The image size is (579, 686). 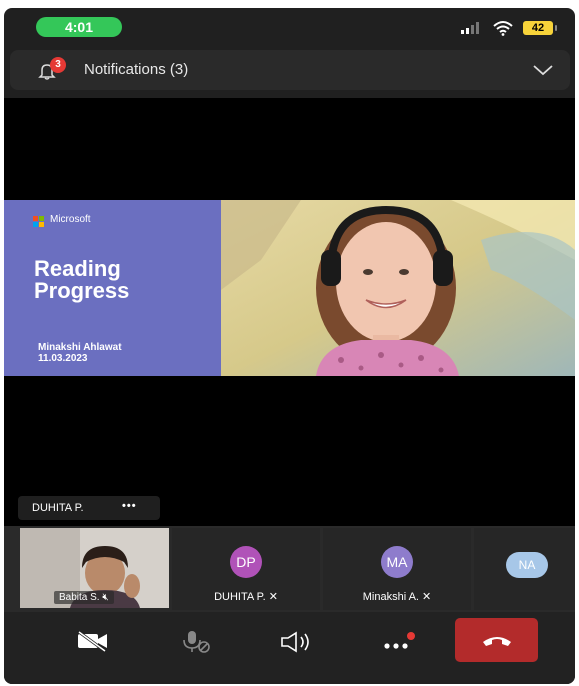 I want to click on end-call-button, so click(x=496, y=640).